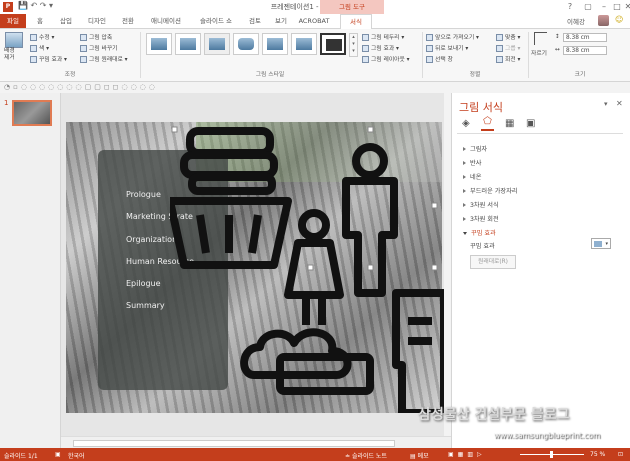  I want to click on reset-picture-button: 그림 원래대로 ▾, so click(104, 58).